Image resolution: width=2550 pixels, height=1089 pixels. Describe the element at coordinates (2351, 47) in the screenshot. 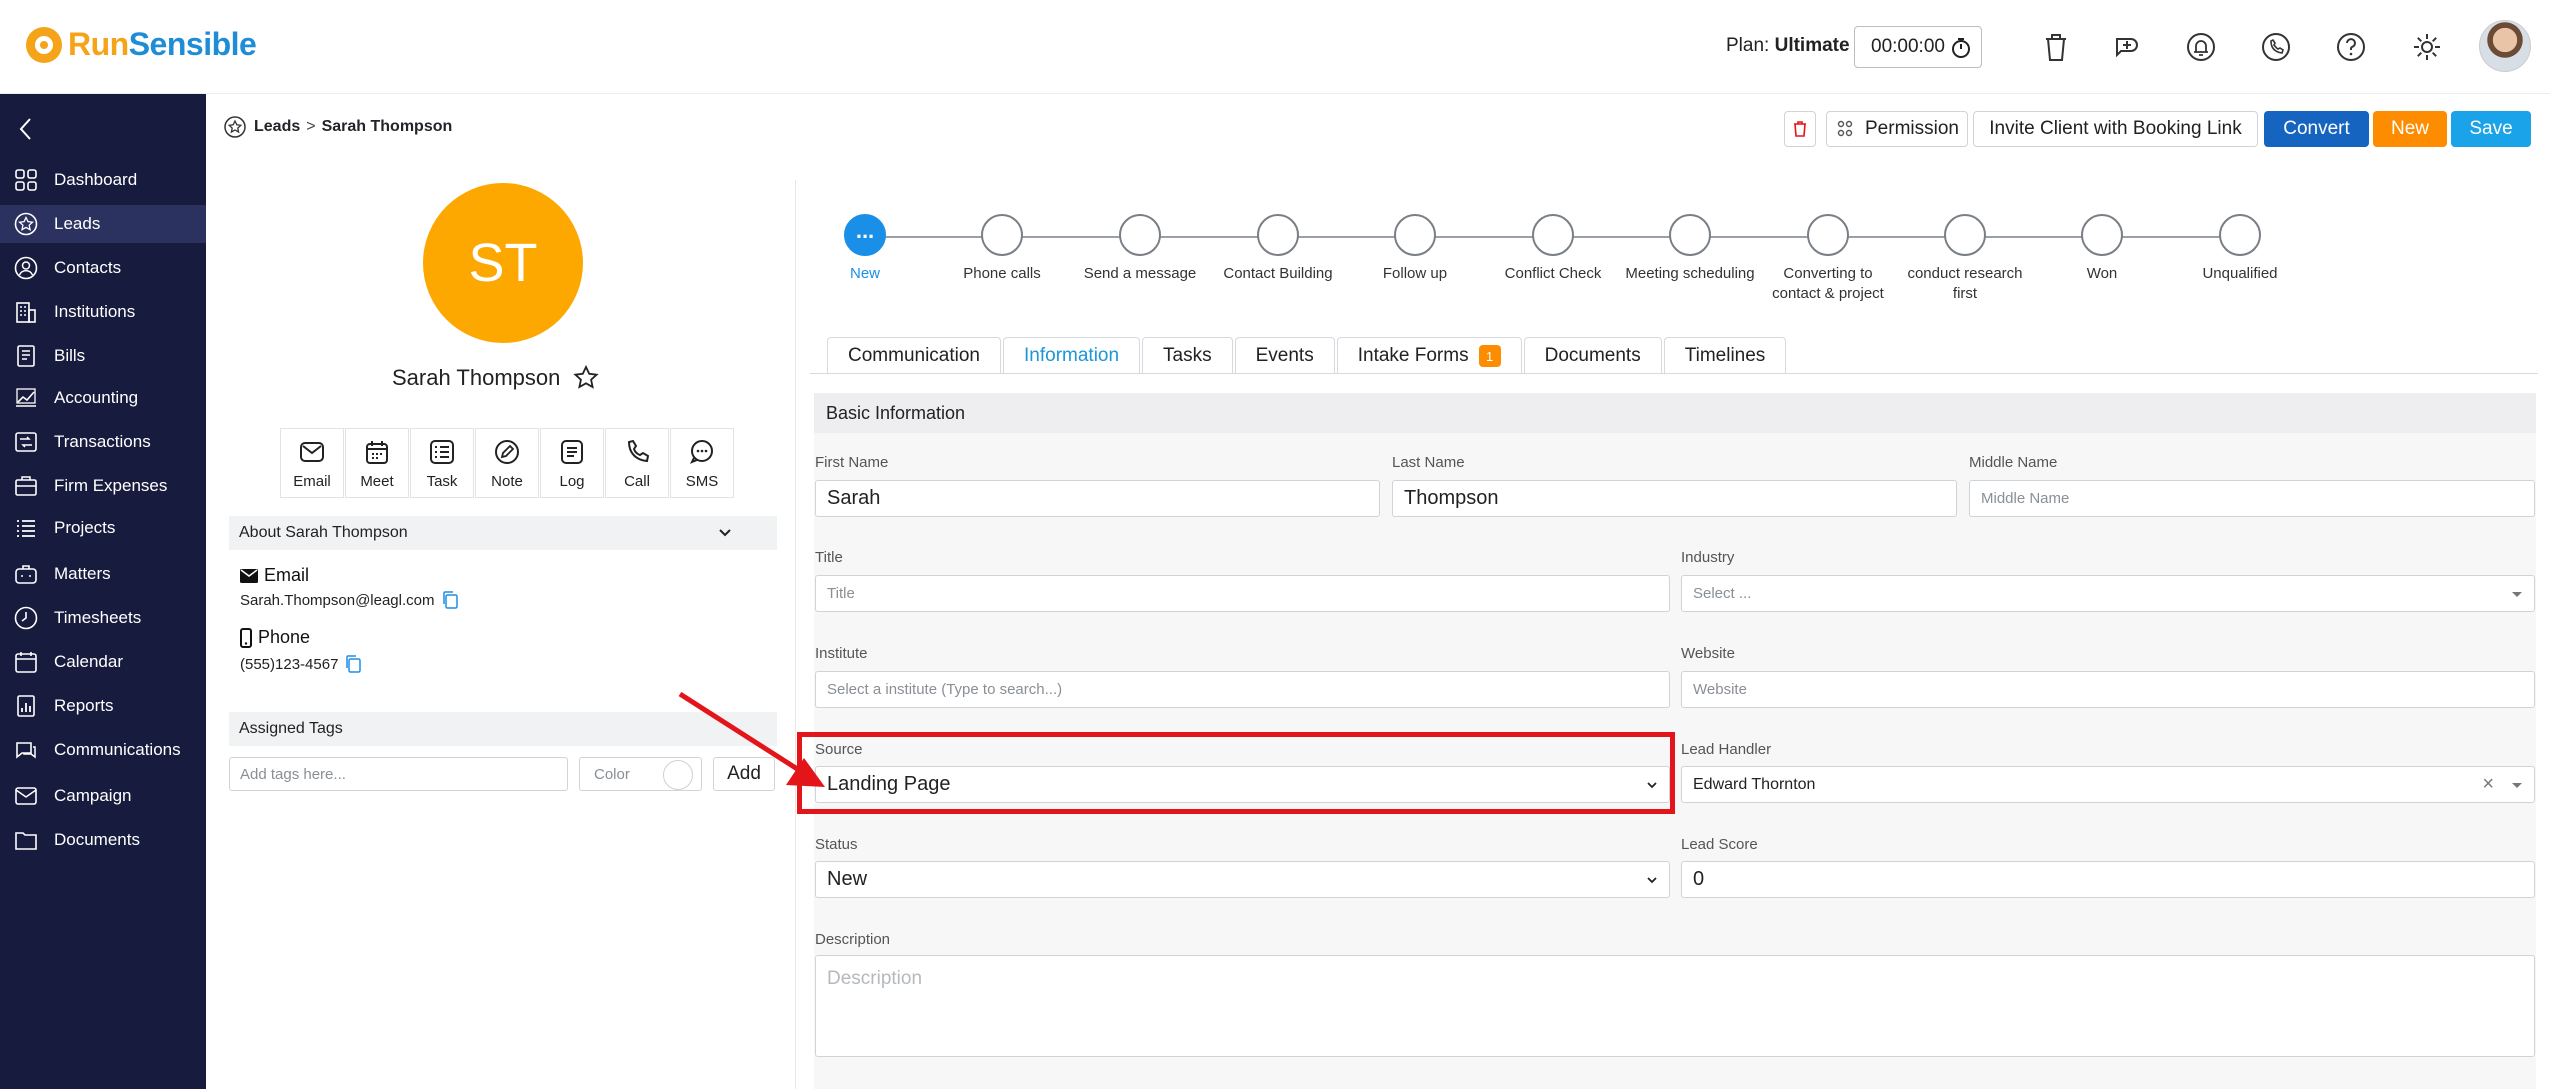

I see `help-icon` at that location.